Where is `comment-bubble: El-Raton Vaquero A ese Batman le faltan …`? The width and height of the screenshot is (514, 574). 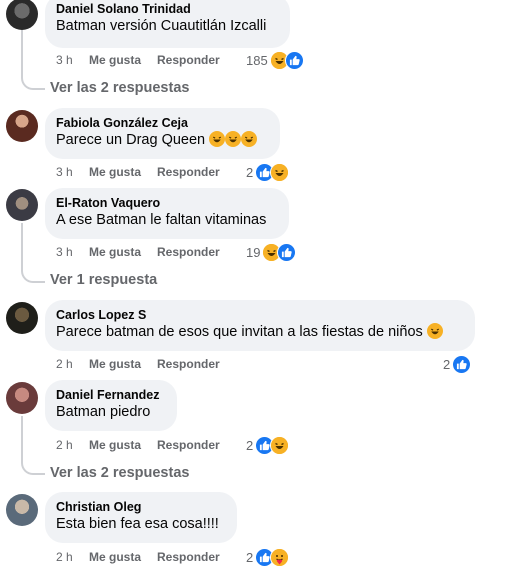 comment-bubble: El-Raton Vaquero A ese Batman le faltan … is located at coordinates (167, 213).